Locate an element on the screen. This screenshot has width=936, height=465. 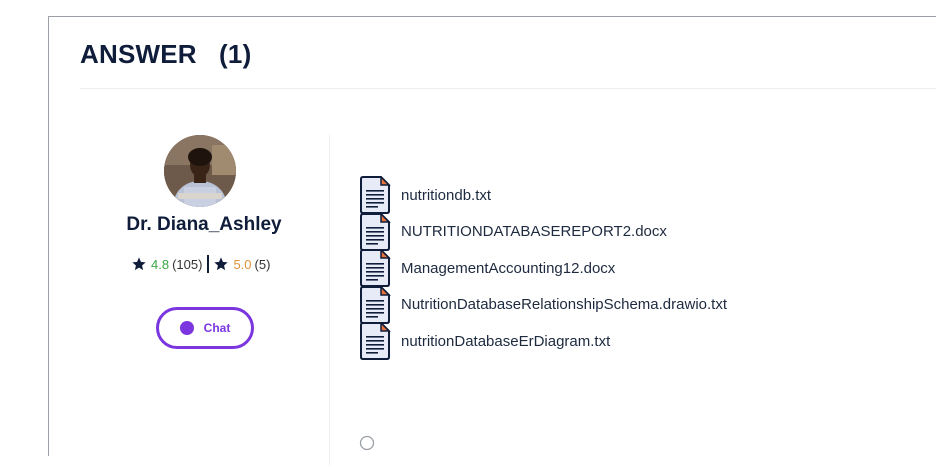
reviews-primary: (105) is located at coordinates (187, 264).